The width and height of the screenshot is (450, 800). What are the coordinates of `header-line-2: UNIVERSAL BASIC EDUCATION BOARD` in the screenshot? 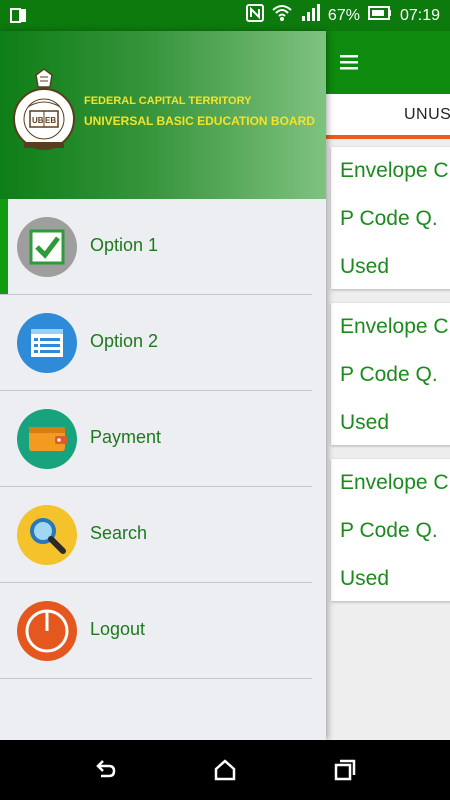 It's located at (199, 121).